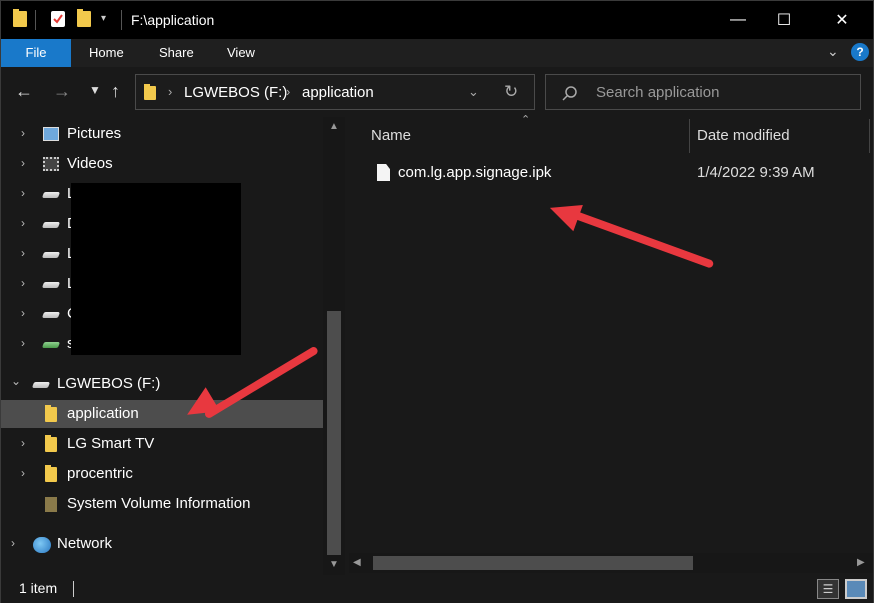 This screenshot has width=874, height=603. I want to click on forward-icon: →, so click(62, 91).